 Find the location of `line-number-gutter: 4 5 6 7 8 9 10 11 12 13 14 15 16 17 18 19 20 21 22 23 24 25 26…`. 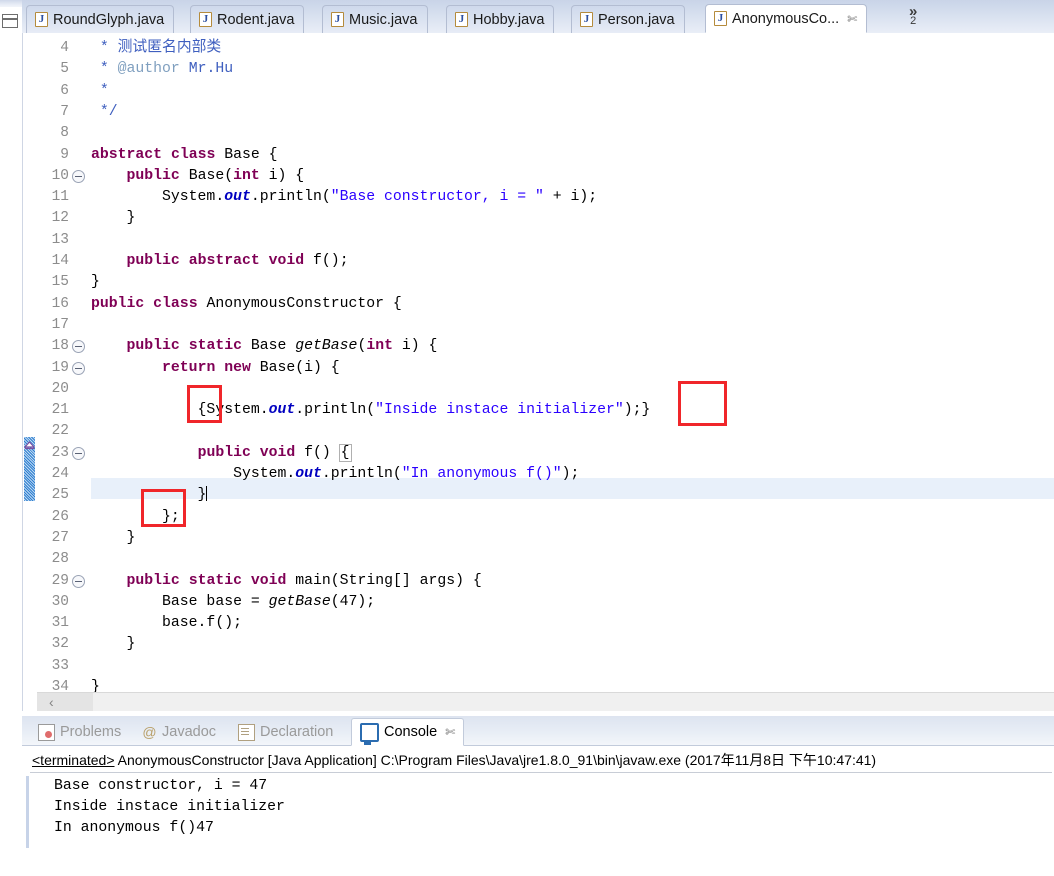

line-number-gutter: 4 5 6 7 8 9 10 11 12 13 14 15 16 17 18 19 20 21 22 23 24 25 26… is located at coordinates (64, 372).